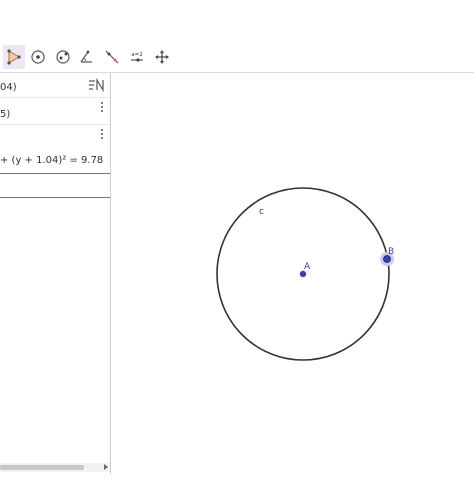 The image size is (474, 478). I want to click on angle-tool-icon, so click(86, 56).